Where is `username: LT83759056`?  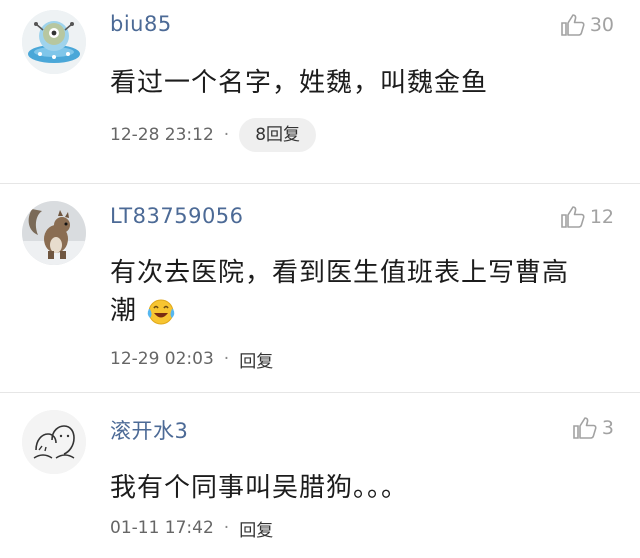
username: LT83759056 is located at coordinates (177, 216).